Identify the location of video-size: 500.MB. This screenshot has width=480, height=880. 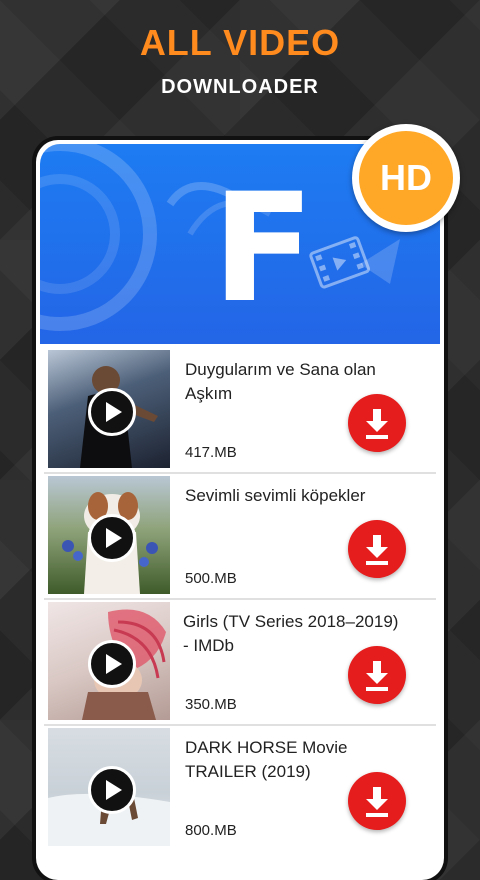
(211, 578).